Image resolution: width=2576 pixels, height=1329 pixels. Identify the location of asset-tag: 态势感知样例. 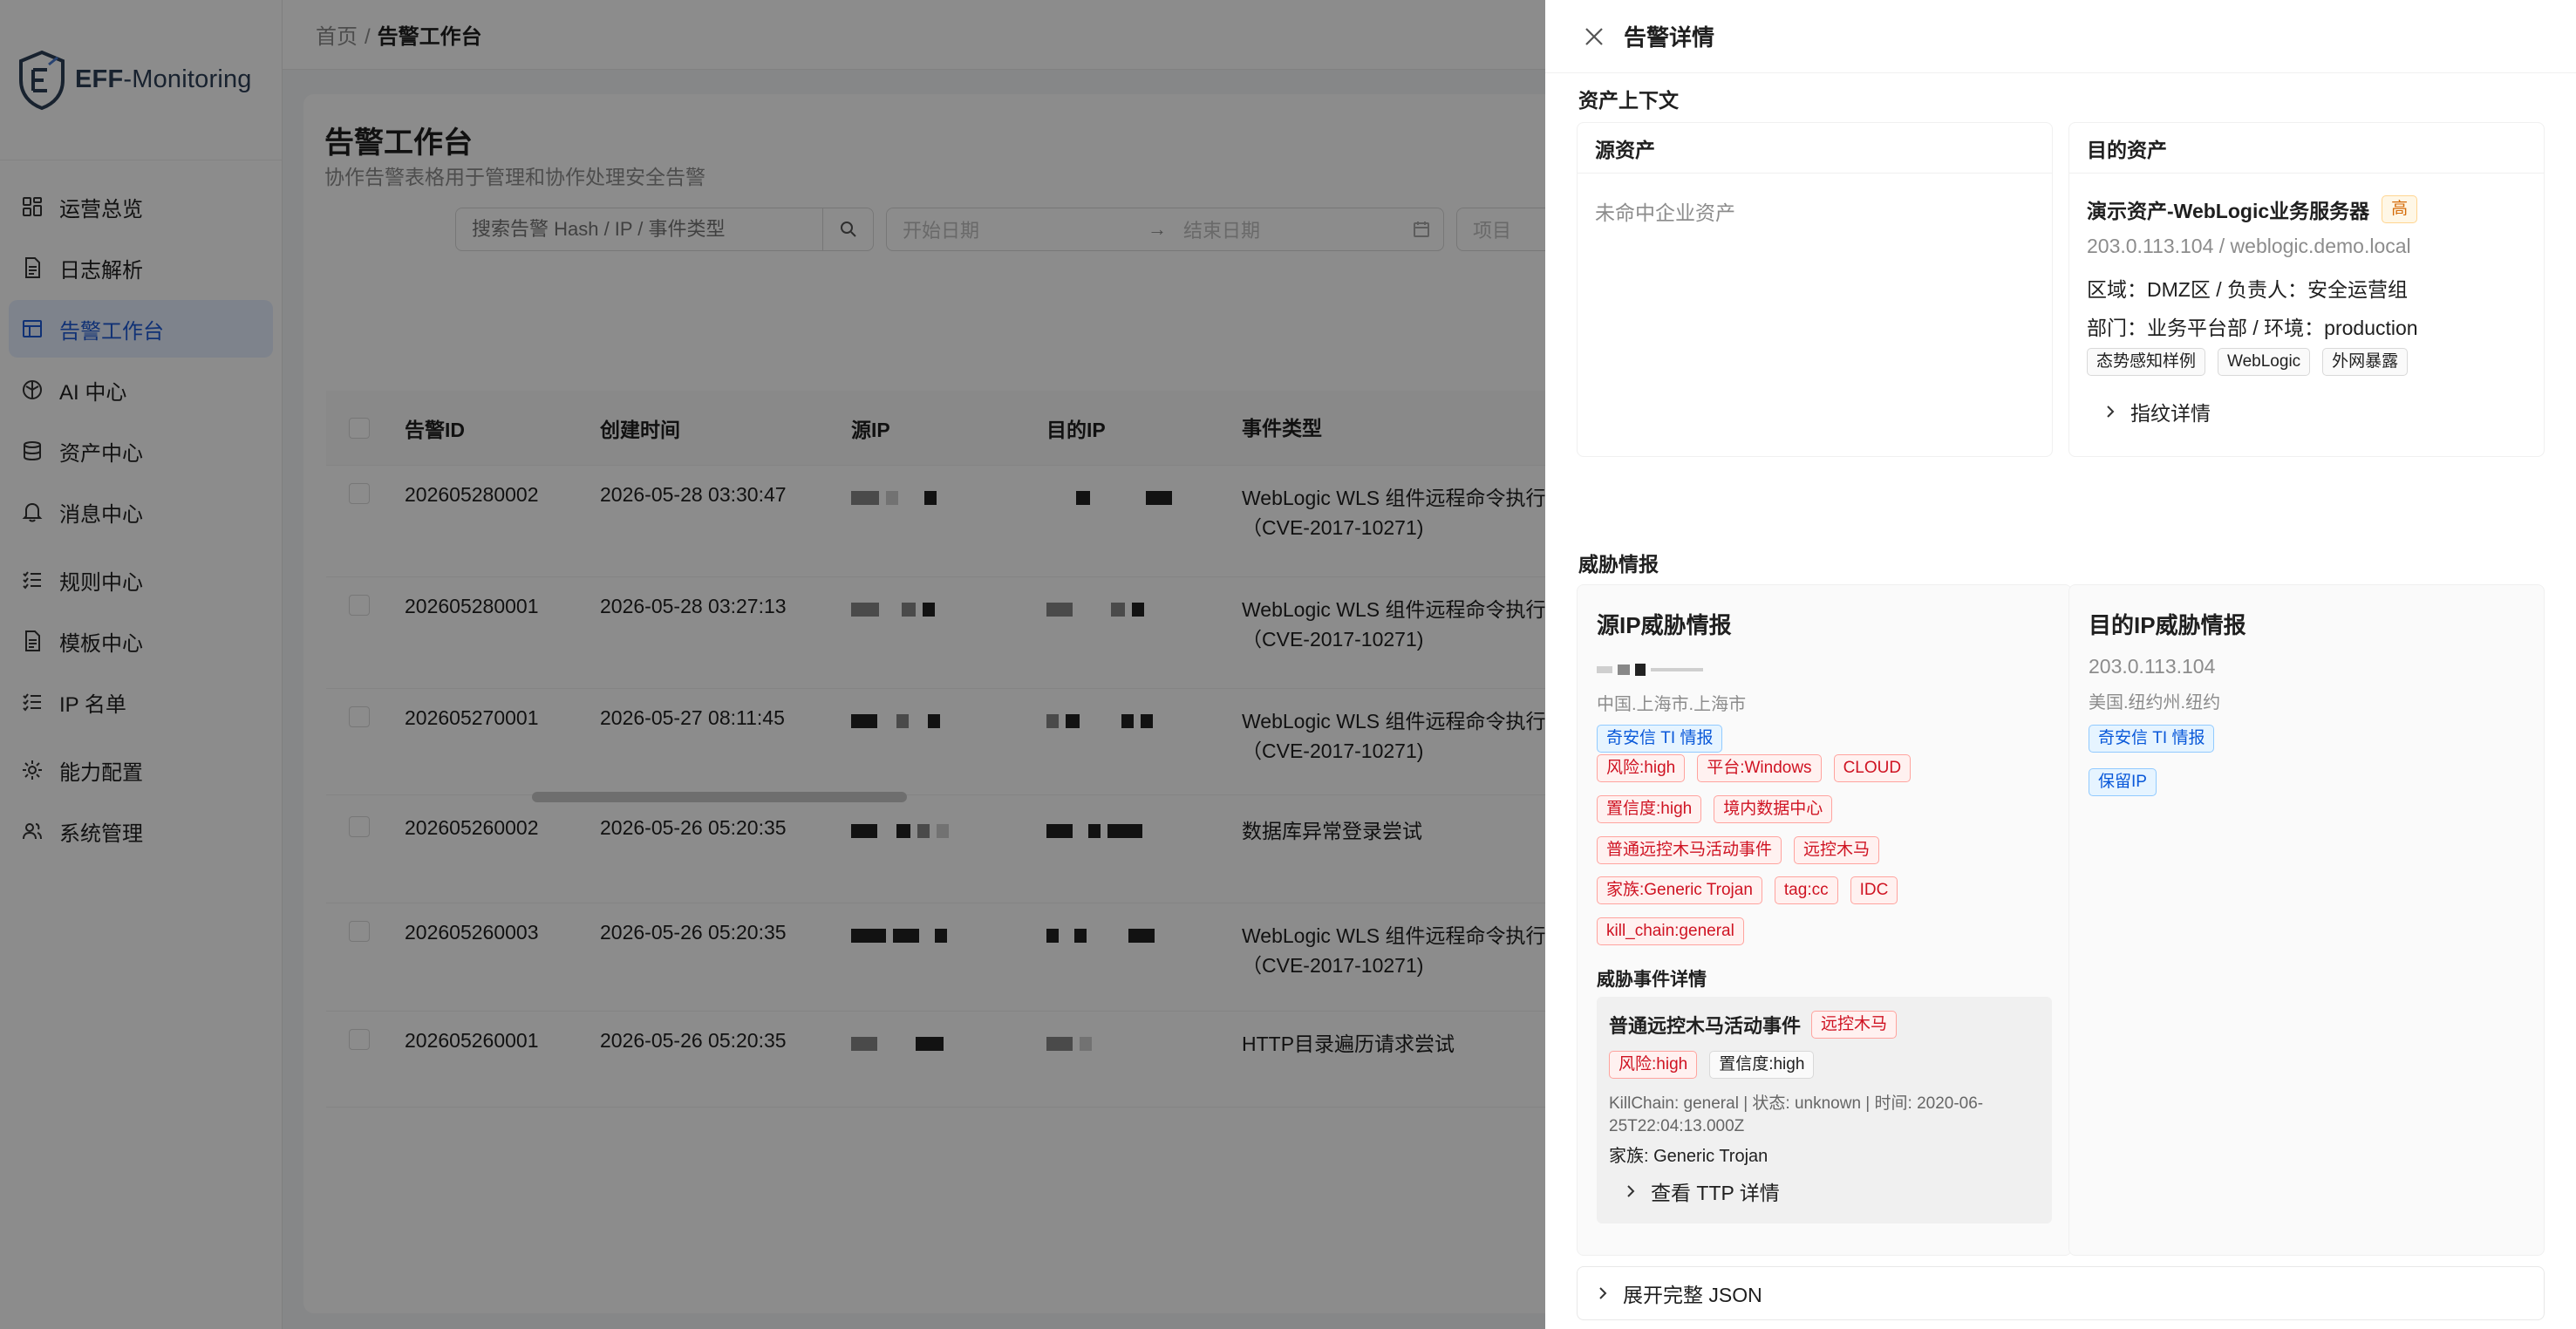
(2146, 362).